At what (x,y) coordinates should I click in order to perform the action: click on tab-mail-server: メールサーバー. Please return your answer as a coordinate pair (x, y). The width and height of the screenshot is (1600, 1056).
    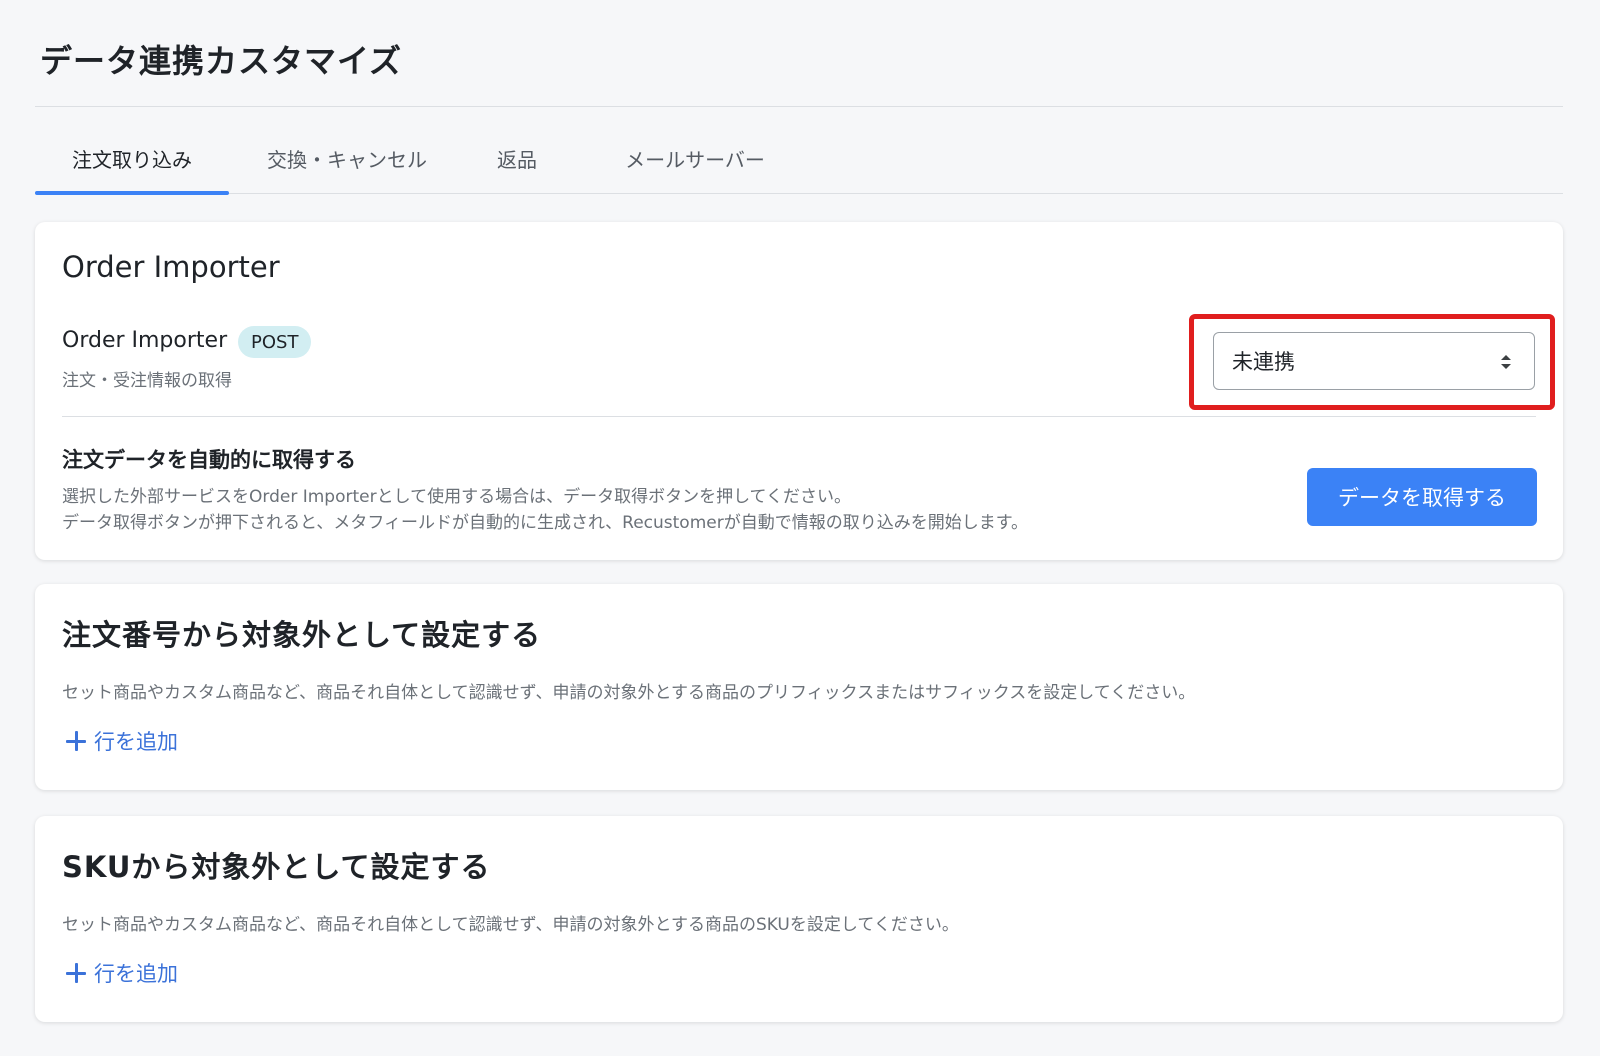
    Looking at the image, I should click on (695, 158).